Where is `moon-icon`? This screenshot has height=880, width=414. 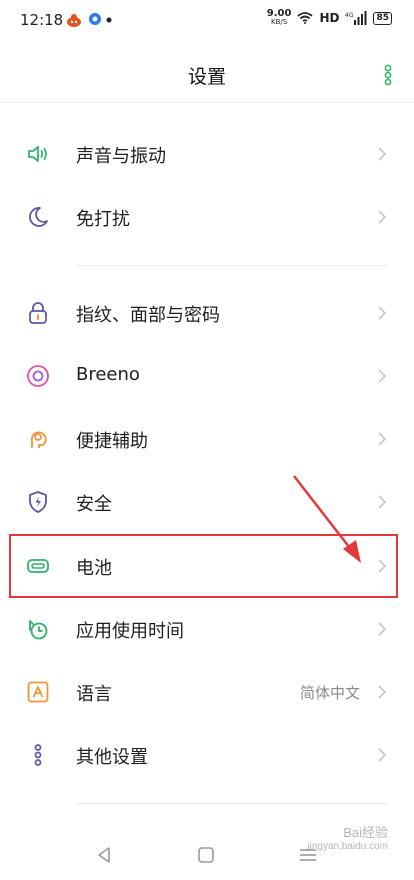
moon-icon is located at coordinates (38, 217).